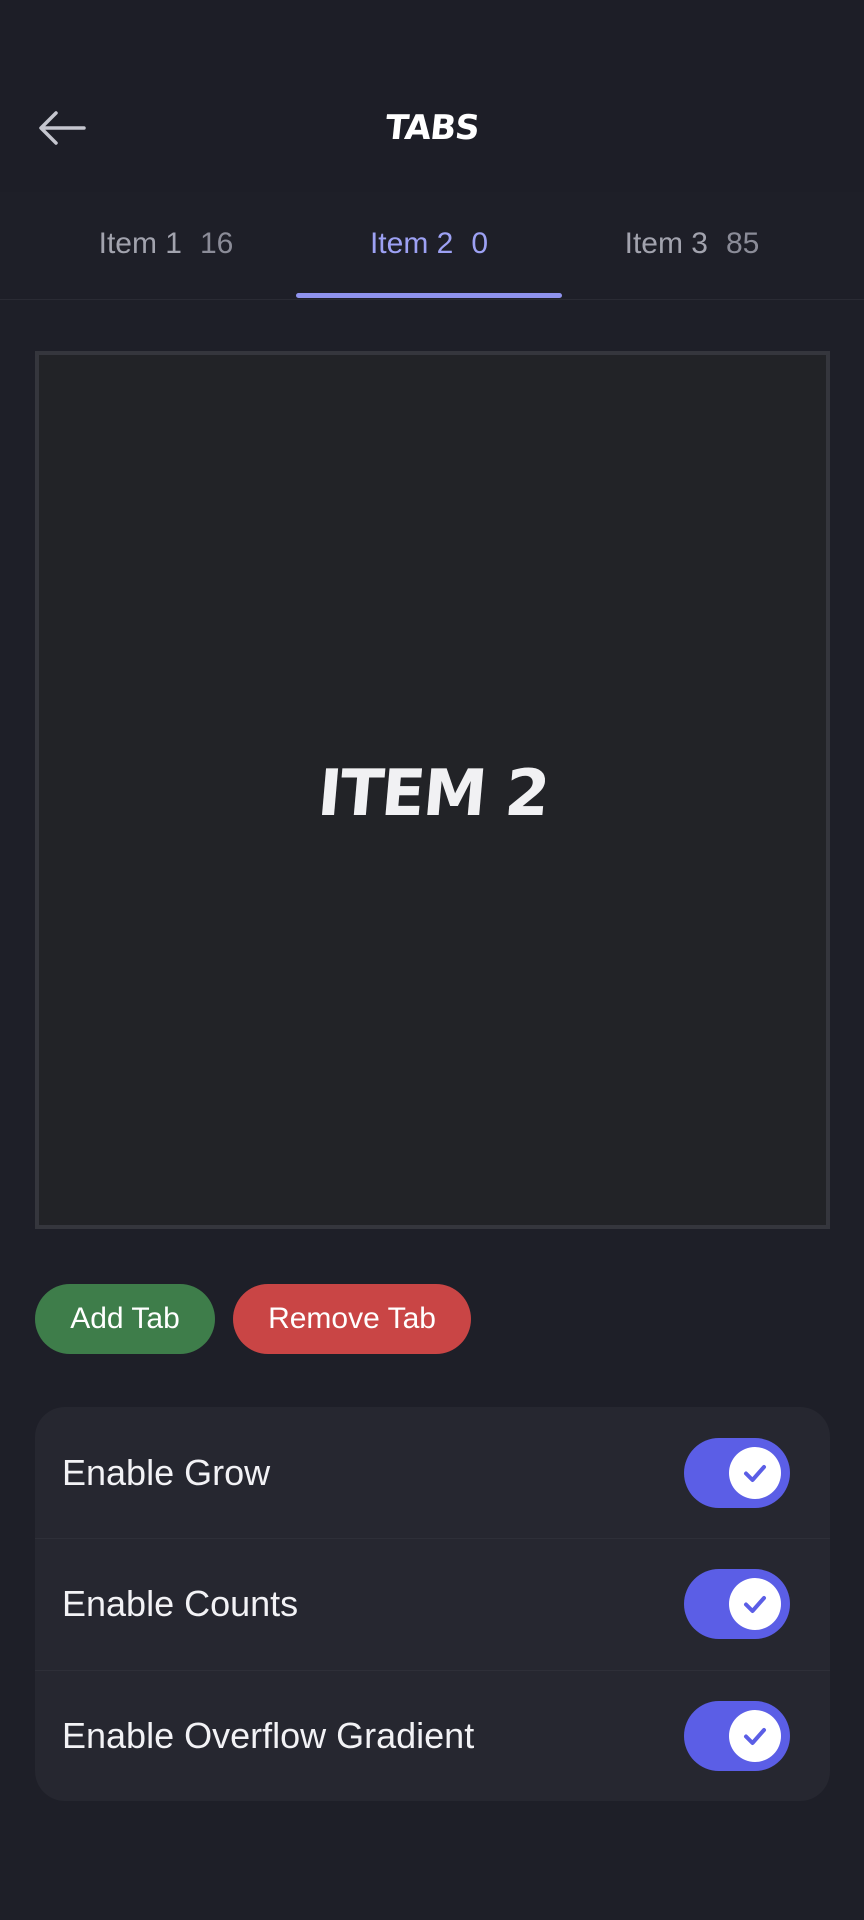 The width and height of the screenshot is (864, 1920). What do you see at coordinates (432, 96) in the screenshot?
I see `app-bar: TABS` at bounding box center [432, 96].